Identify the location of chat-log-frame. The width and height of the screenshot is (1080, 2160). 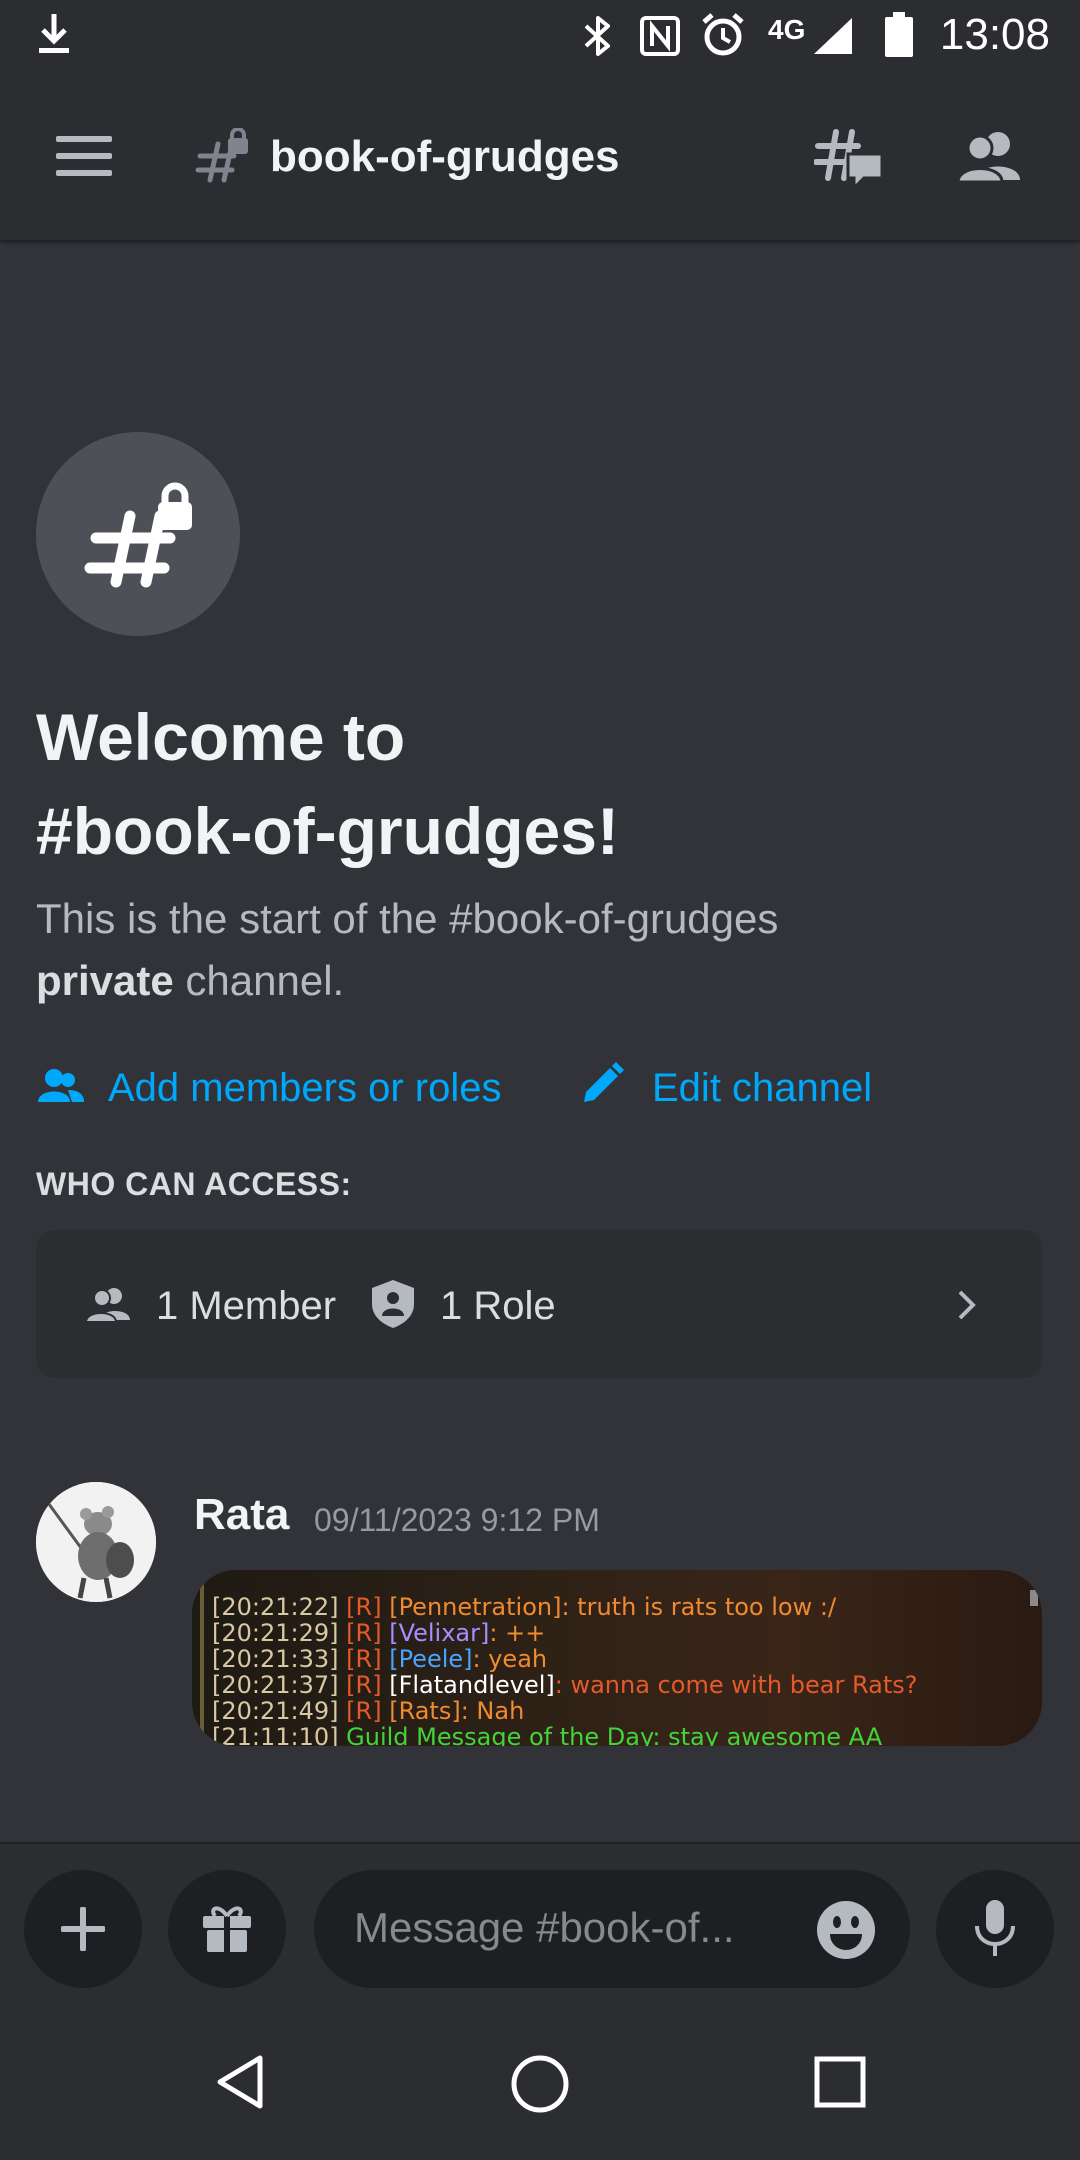
(202, 1659).